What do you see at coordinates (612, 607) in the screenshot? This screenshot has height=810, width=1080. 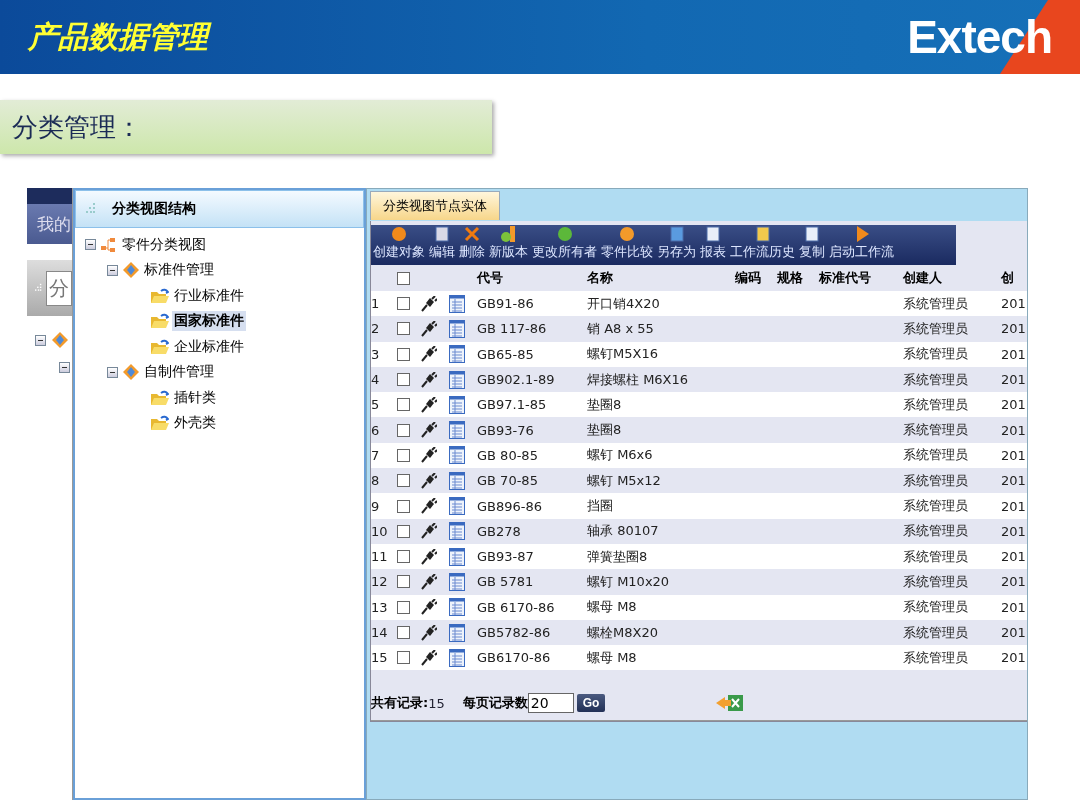 I see `table-cell-text: 螺母 M8` at bounding box center [612, 607].